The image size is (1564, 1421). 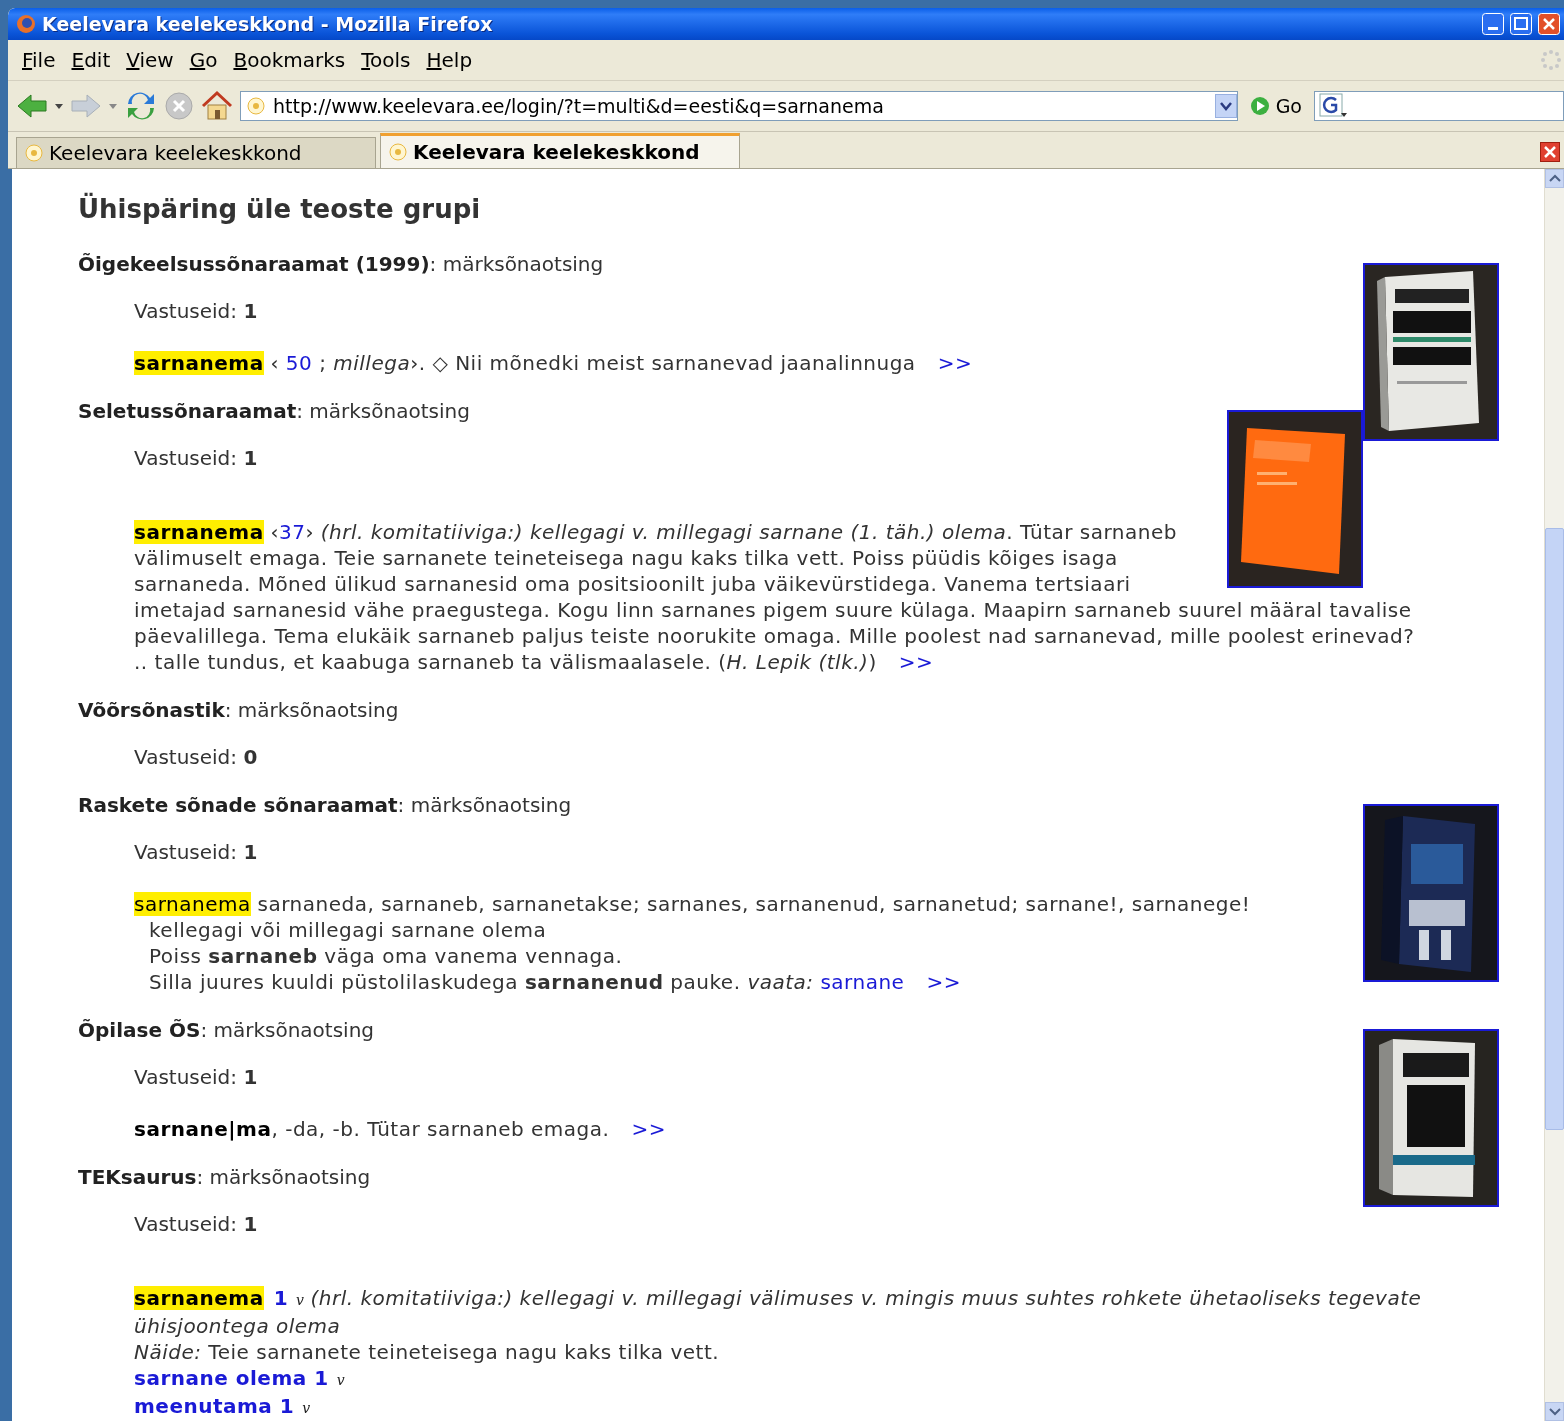 What do you see at coordinates (203, 60) in the screenshot?
I see `menu-item: Go` at bounding box center [203, 60].